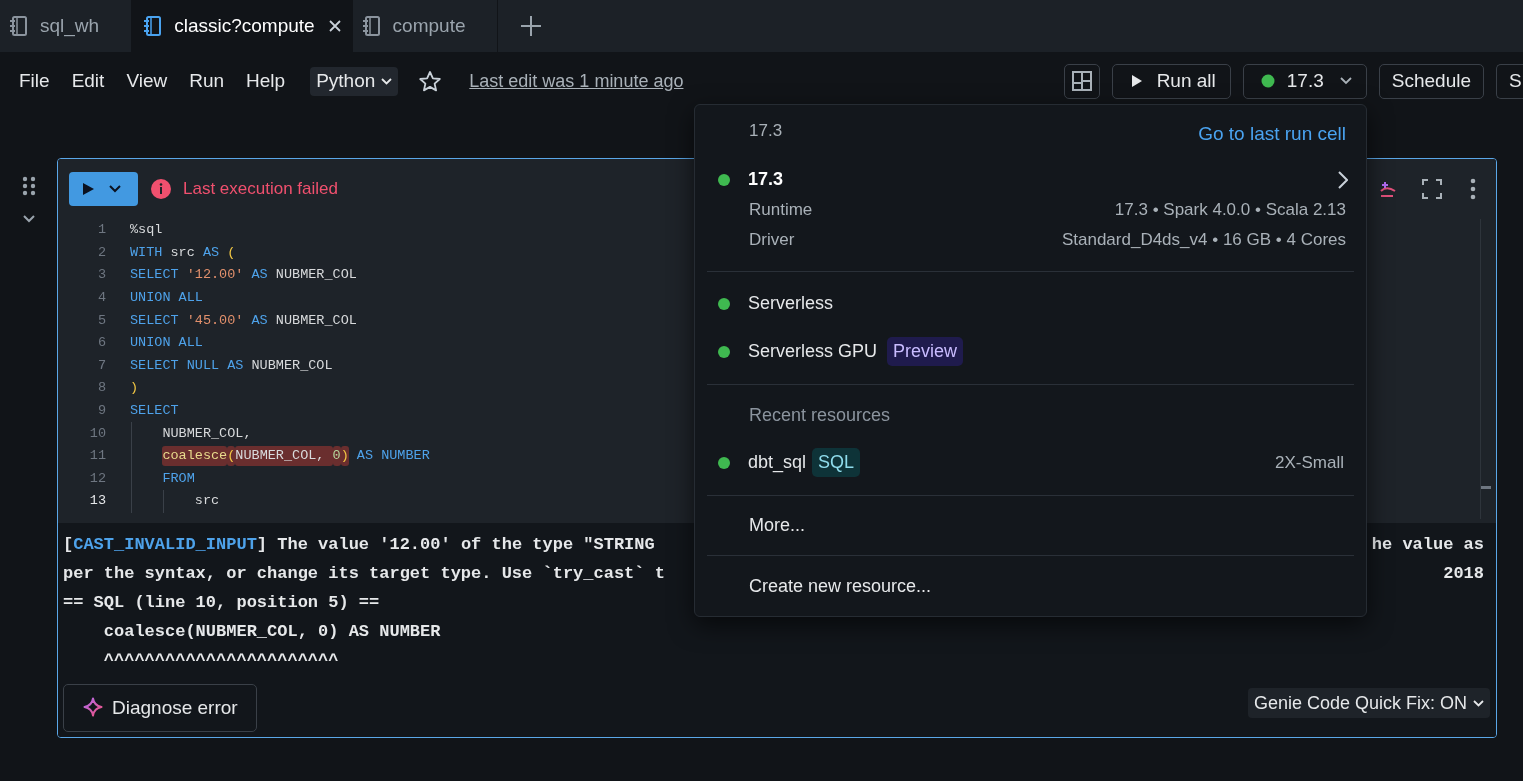  Describe the element at coordinates (101, 297) in the screenshot. I see `line-number: 4` at that location.